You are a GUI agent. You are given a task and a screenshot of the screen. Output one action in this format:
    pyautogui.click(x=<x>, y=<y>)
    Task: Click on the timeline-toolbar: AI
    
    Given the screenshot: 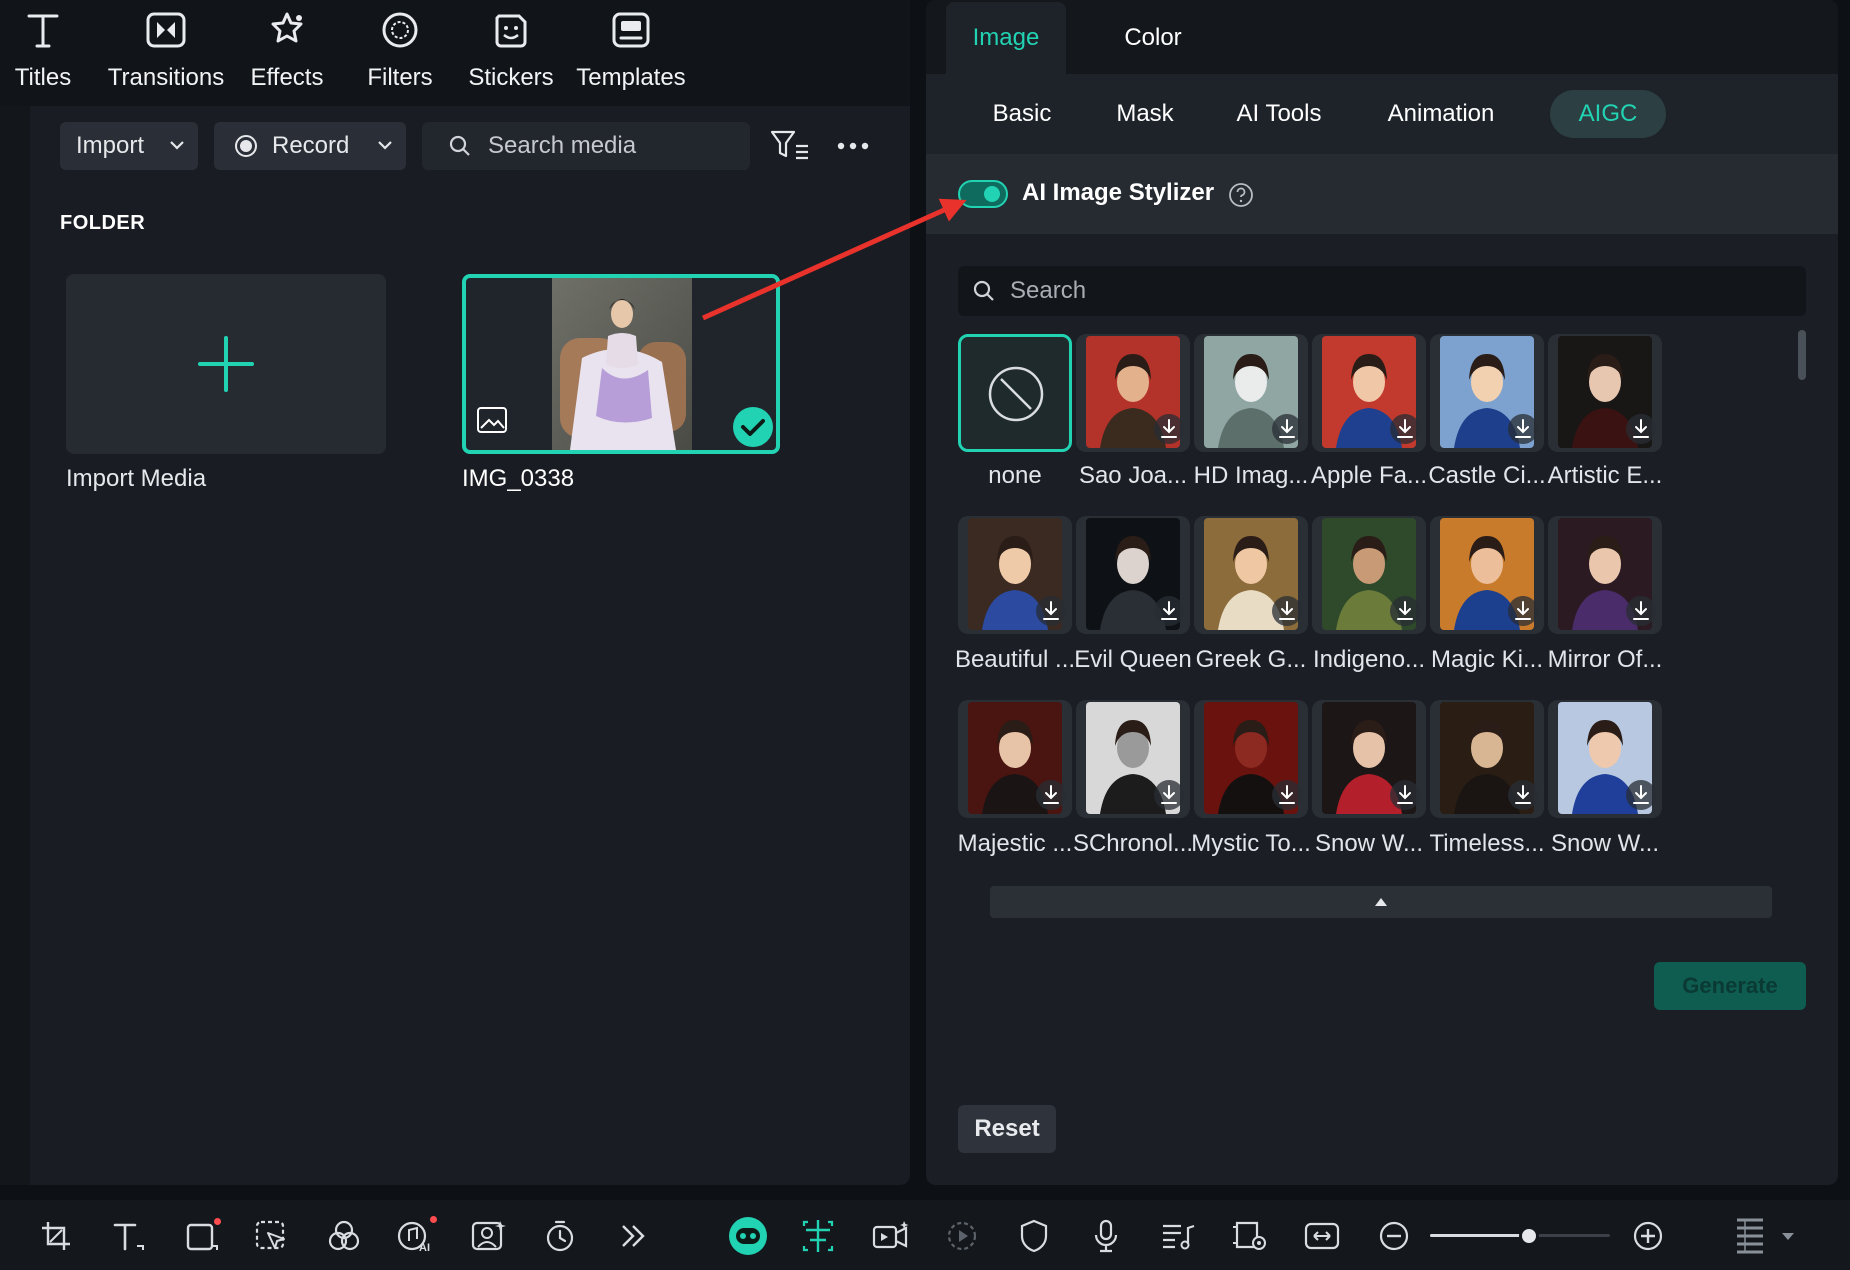 What is the action you would take?
    pyautogui.click(x=925, y=1235)
    